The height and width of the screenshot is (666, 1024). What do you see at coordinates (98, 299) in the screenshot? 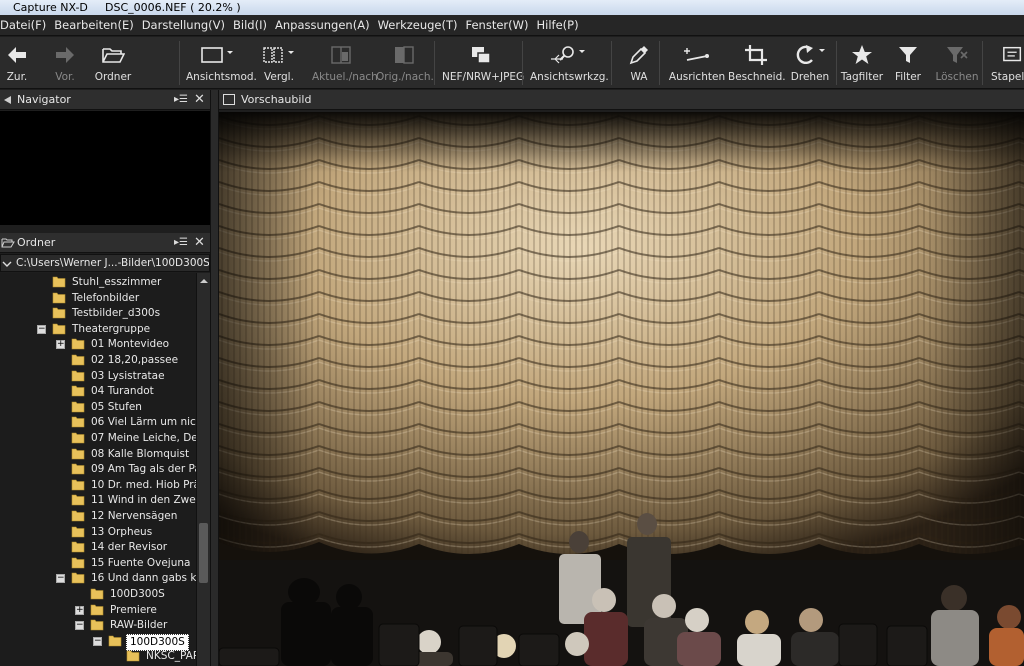
I see `tree-item: Telefonbilder` at bounding box center [98, 299].